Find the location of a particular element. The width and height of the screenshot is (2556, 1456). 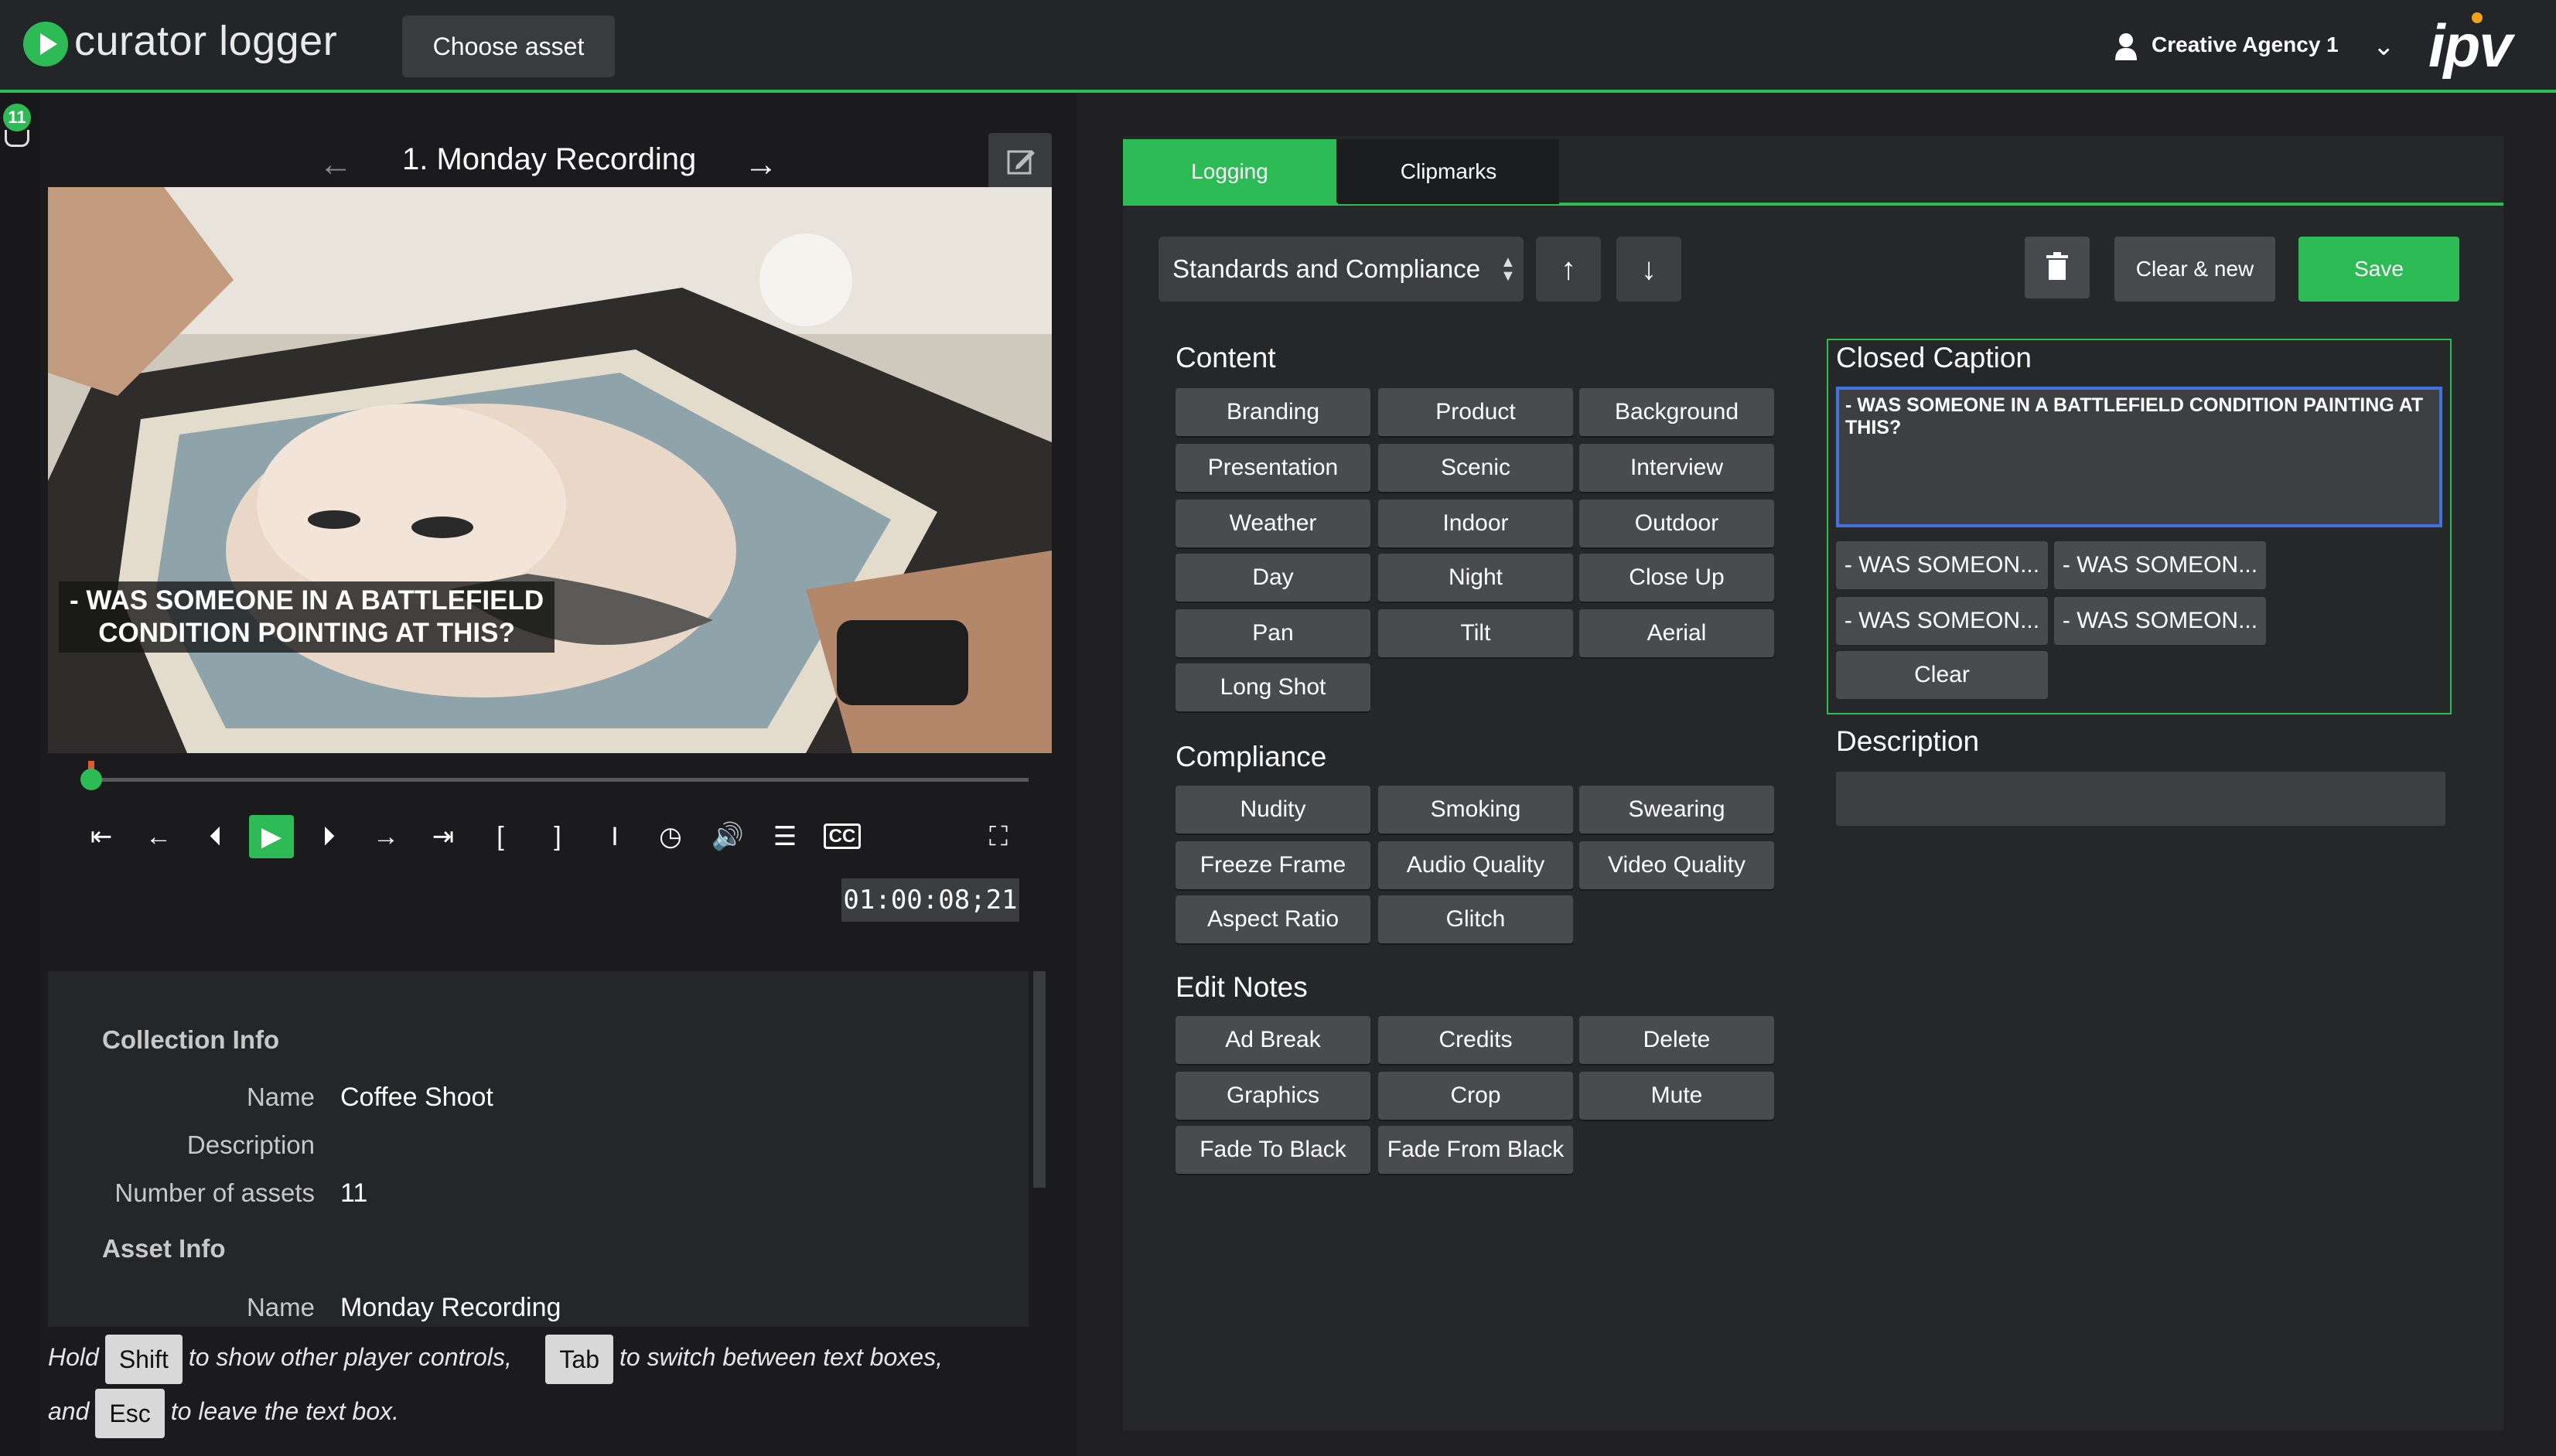

tag-button-day: Day is located at coordinates (1273, 578).